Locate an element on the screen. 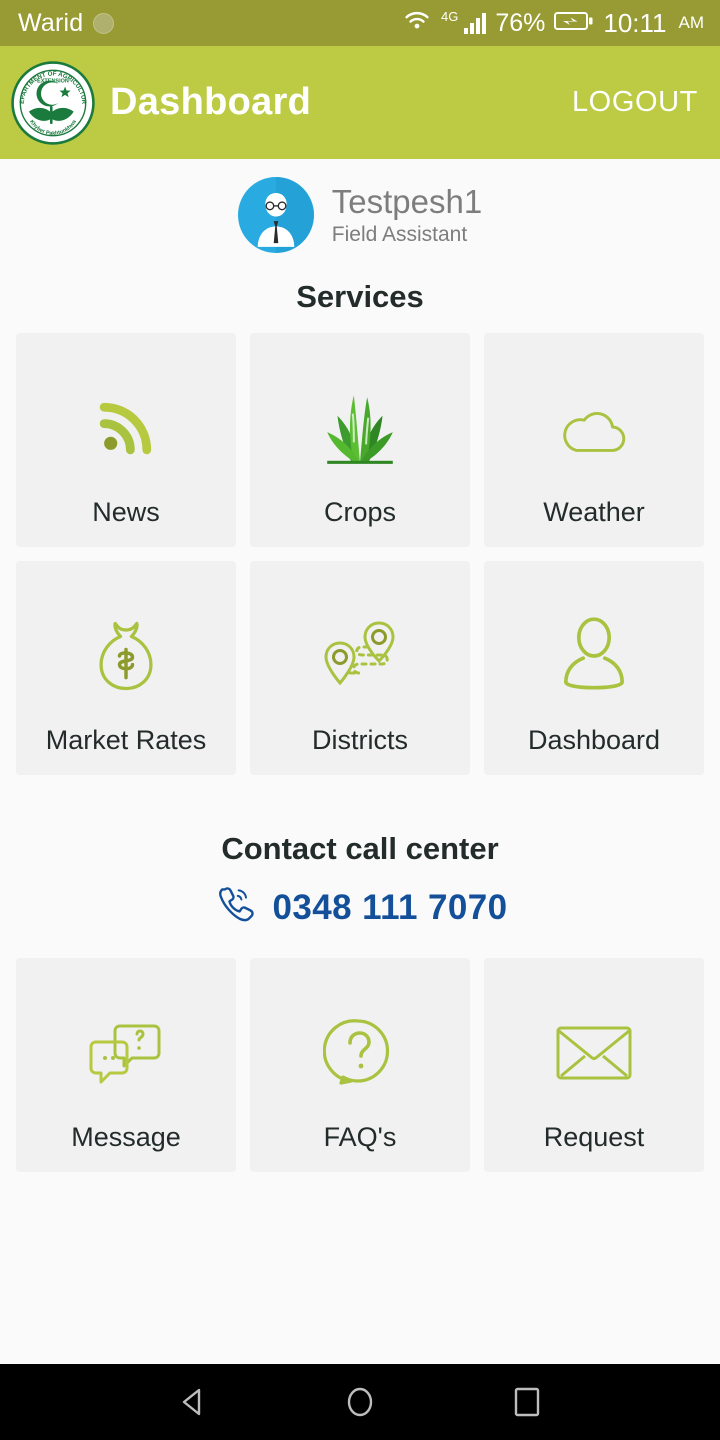 The width and height of the screenshot is (720, 1440). contact-grid: Message FAQ's Request is located at coordinates (360, 1065).